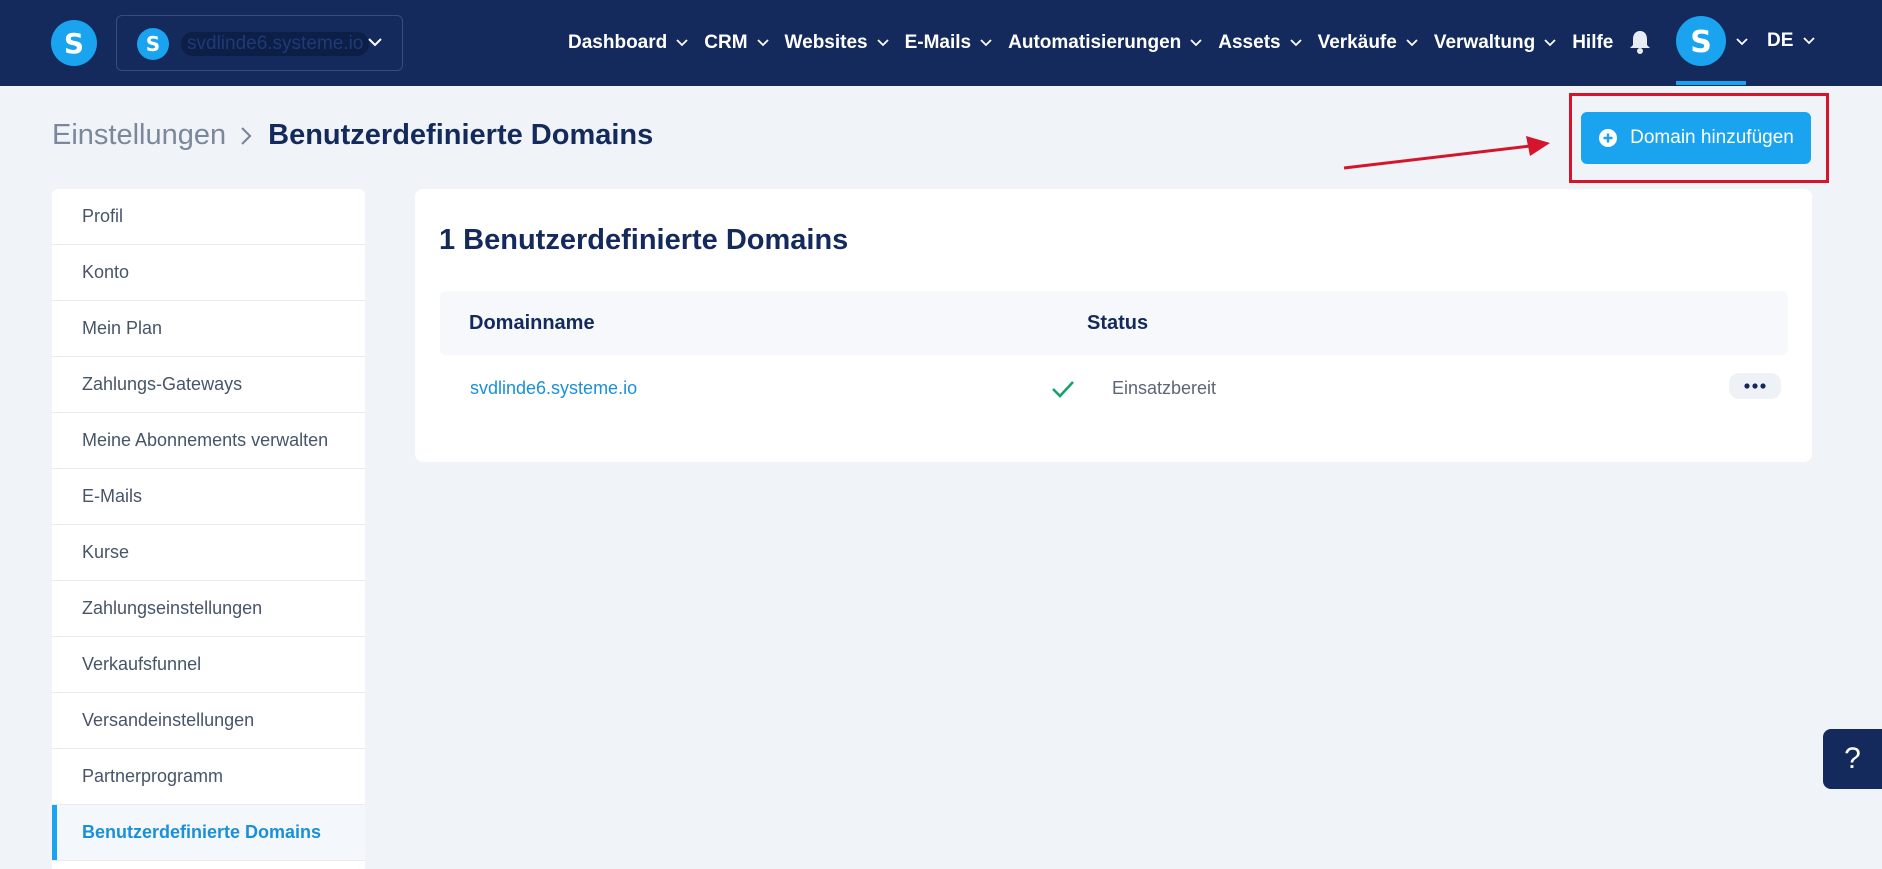 This screenshot has height=869, width=1882. Describe the element at coordinates (618, 42) in the screenshot. I see `nav-label: Dashboard` at that location.